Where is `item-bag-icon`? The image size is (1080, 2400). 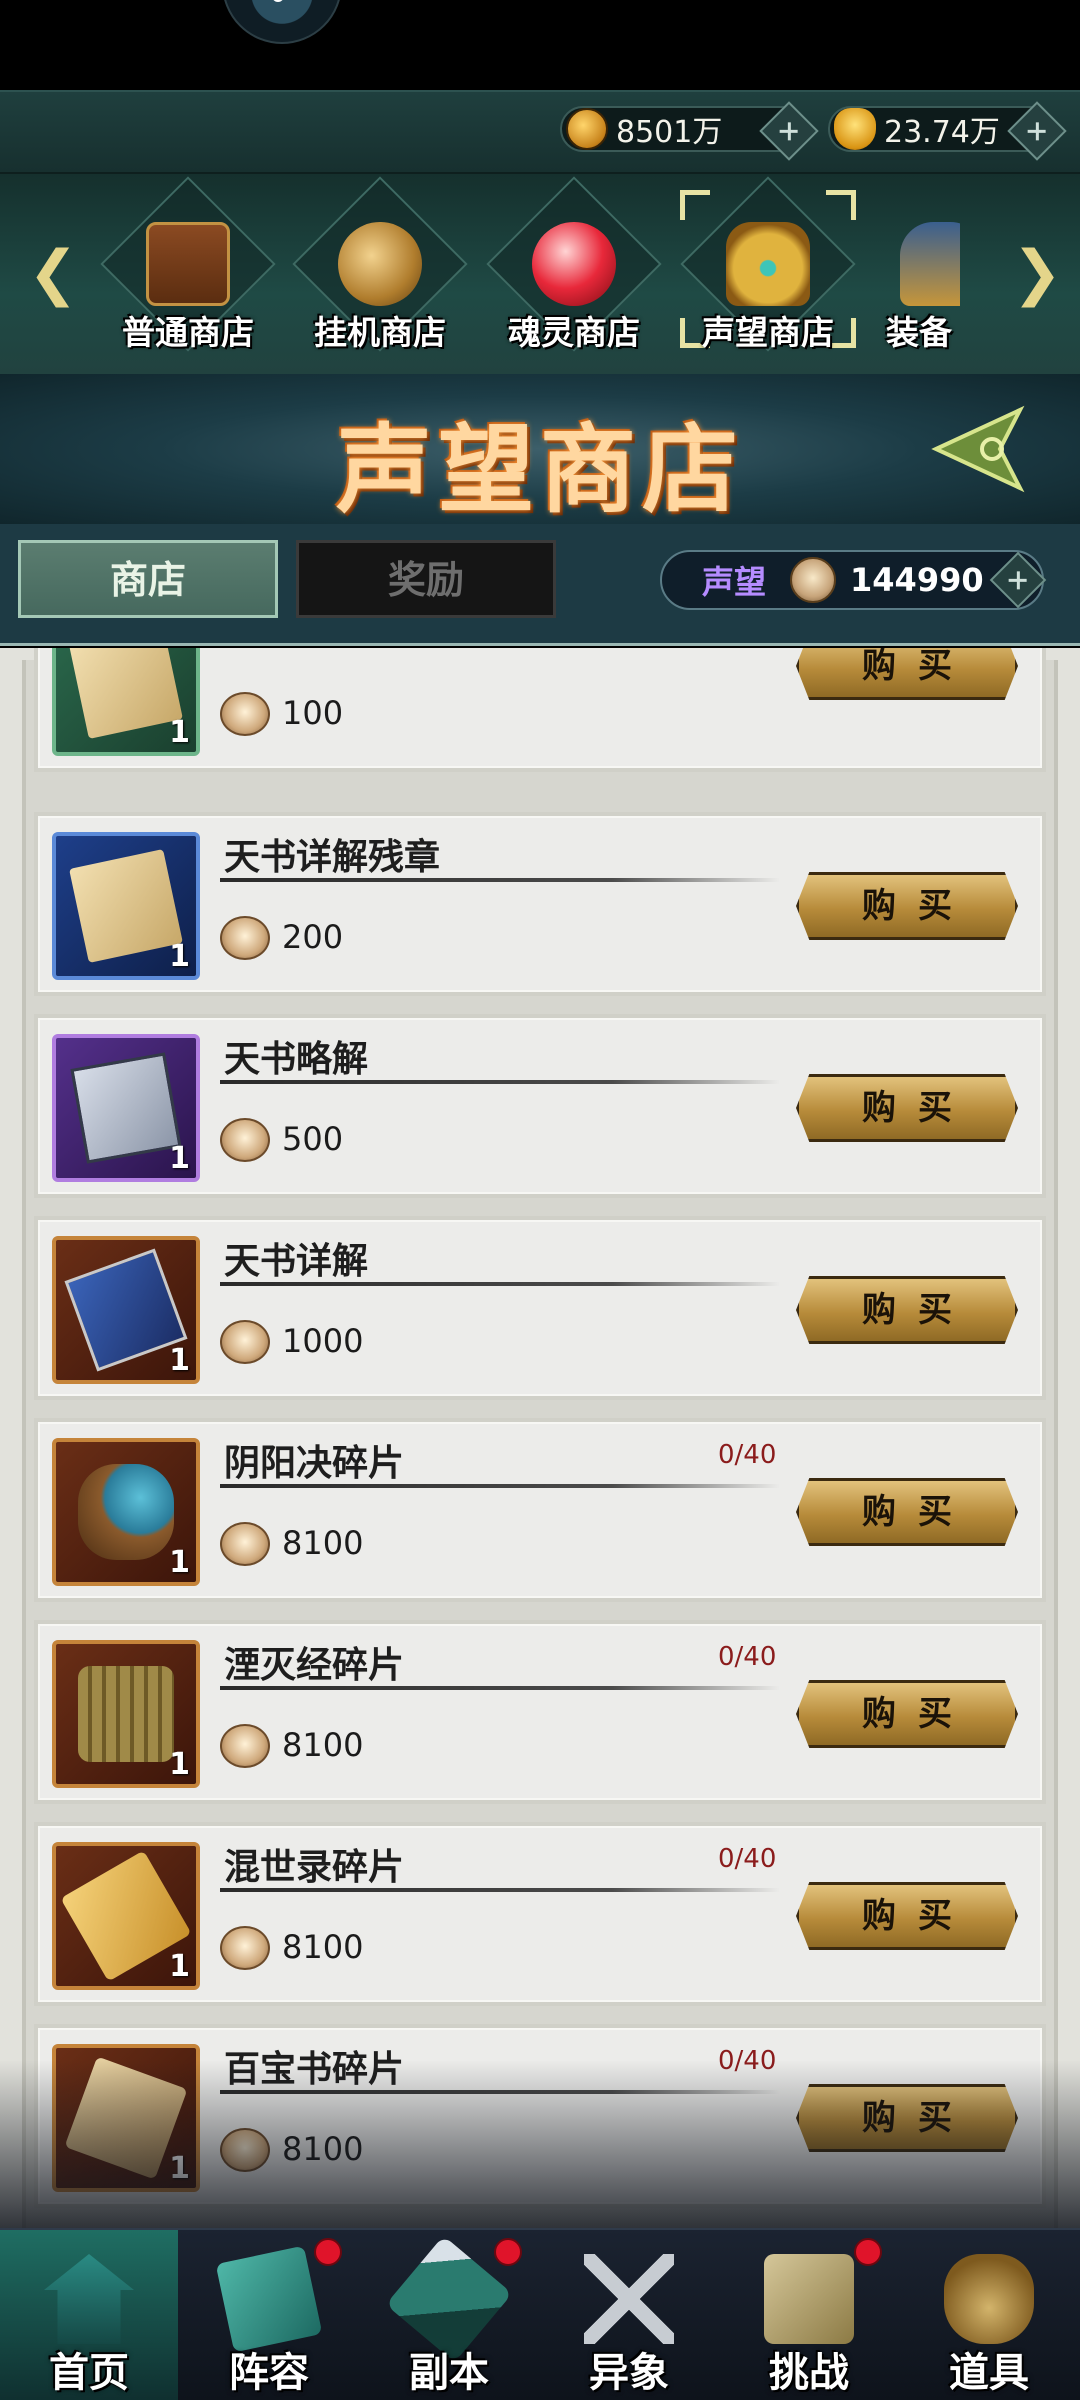 item-bag-icon is located at coordinates (989, 2299).